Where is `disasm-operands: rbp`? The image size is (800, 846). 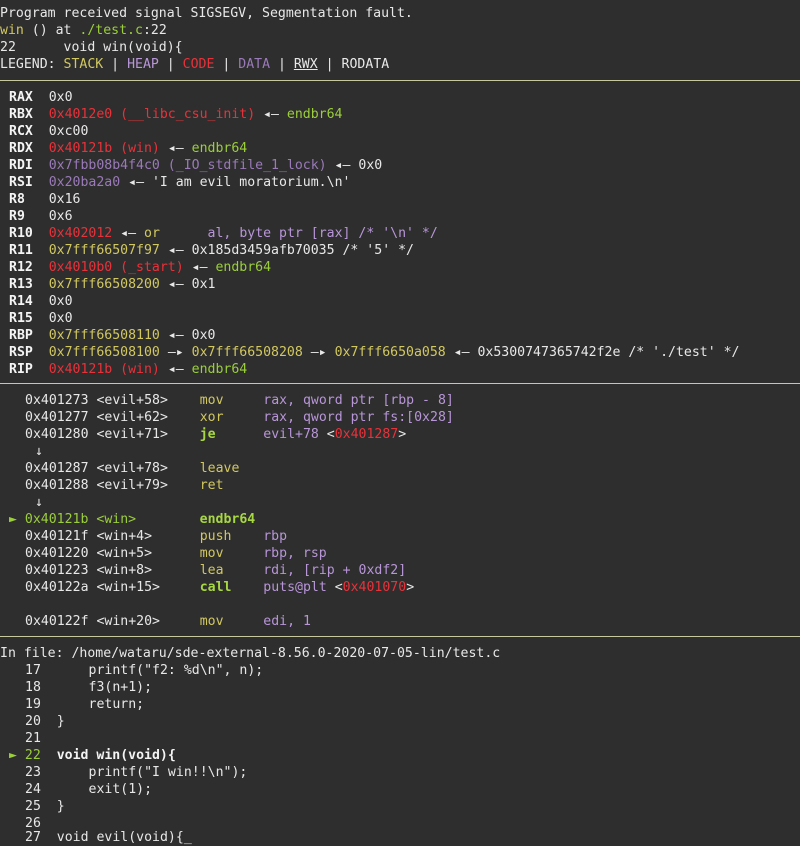
disasm-operands: rbp is located at coordinates (275, 536).